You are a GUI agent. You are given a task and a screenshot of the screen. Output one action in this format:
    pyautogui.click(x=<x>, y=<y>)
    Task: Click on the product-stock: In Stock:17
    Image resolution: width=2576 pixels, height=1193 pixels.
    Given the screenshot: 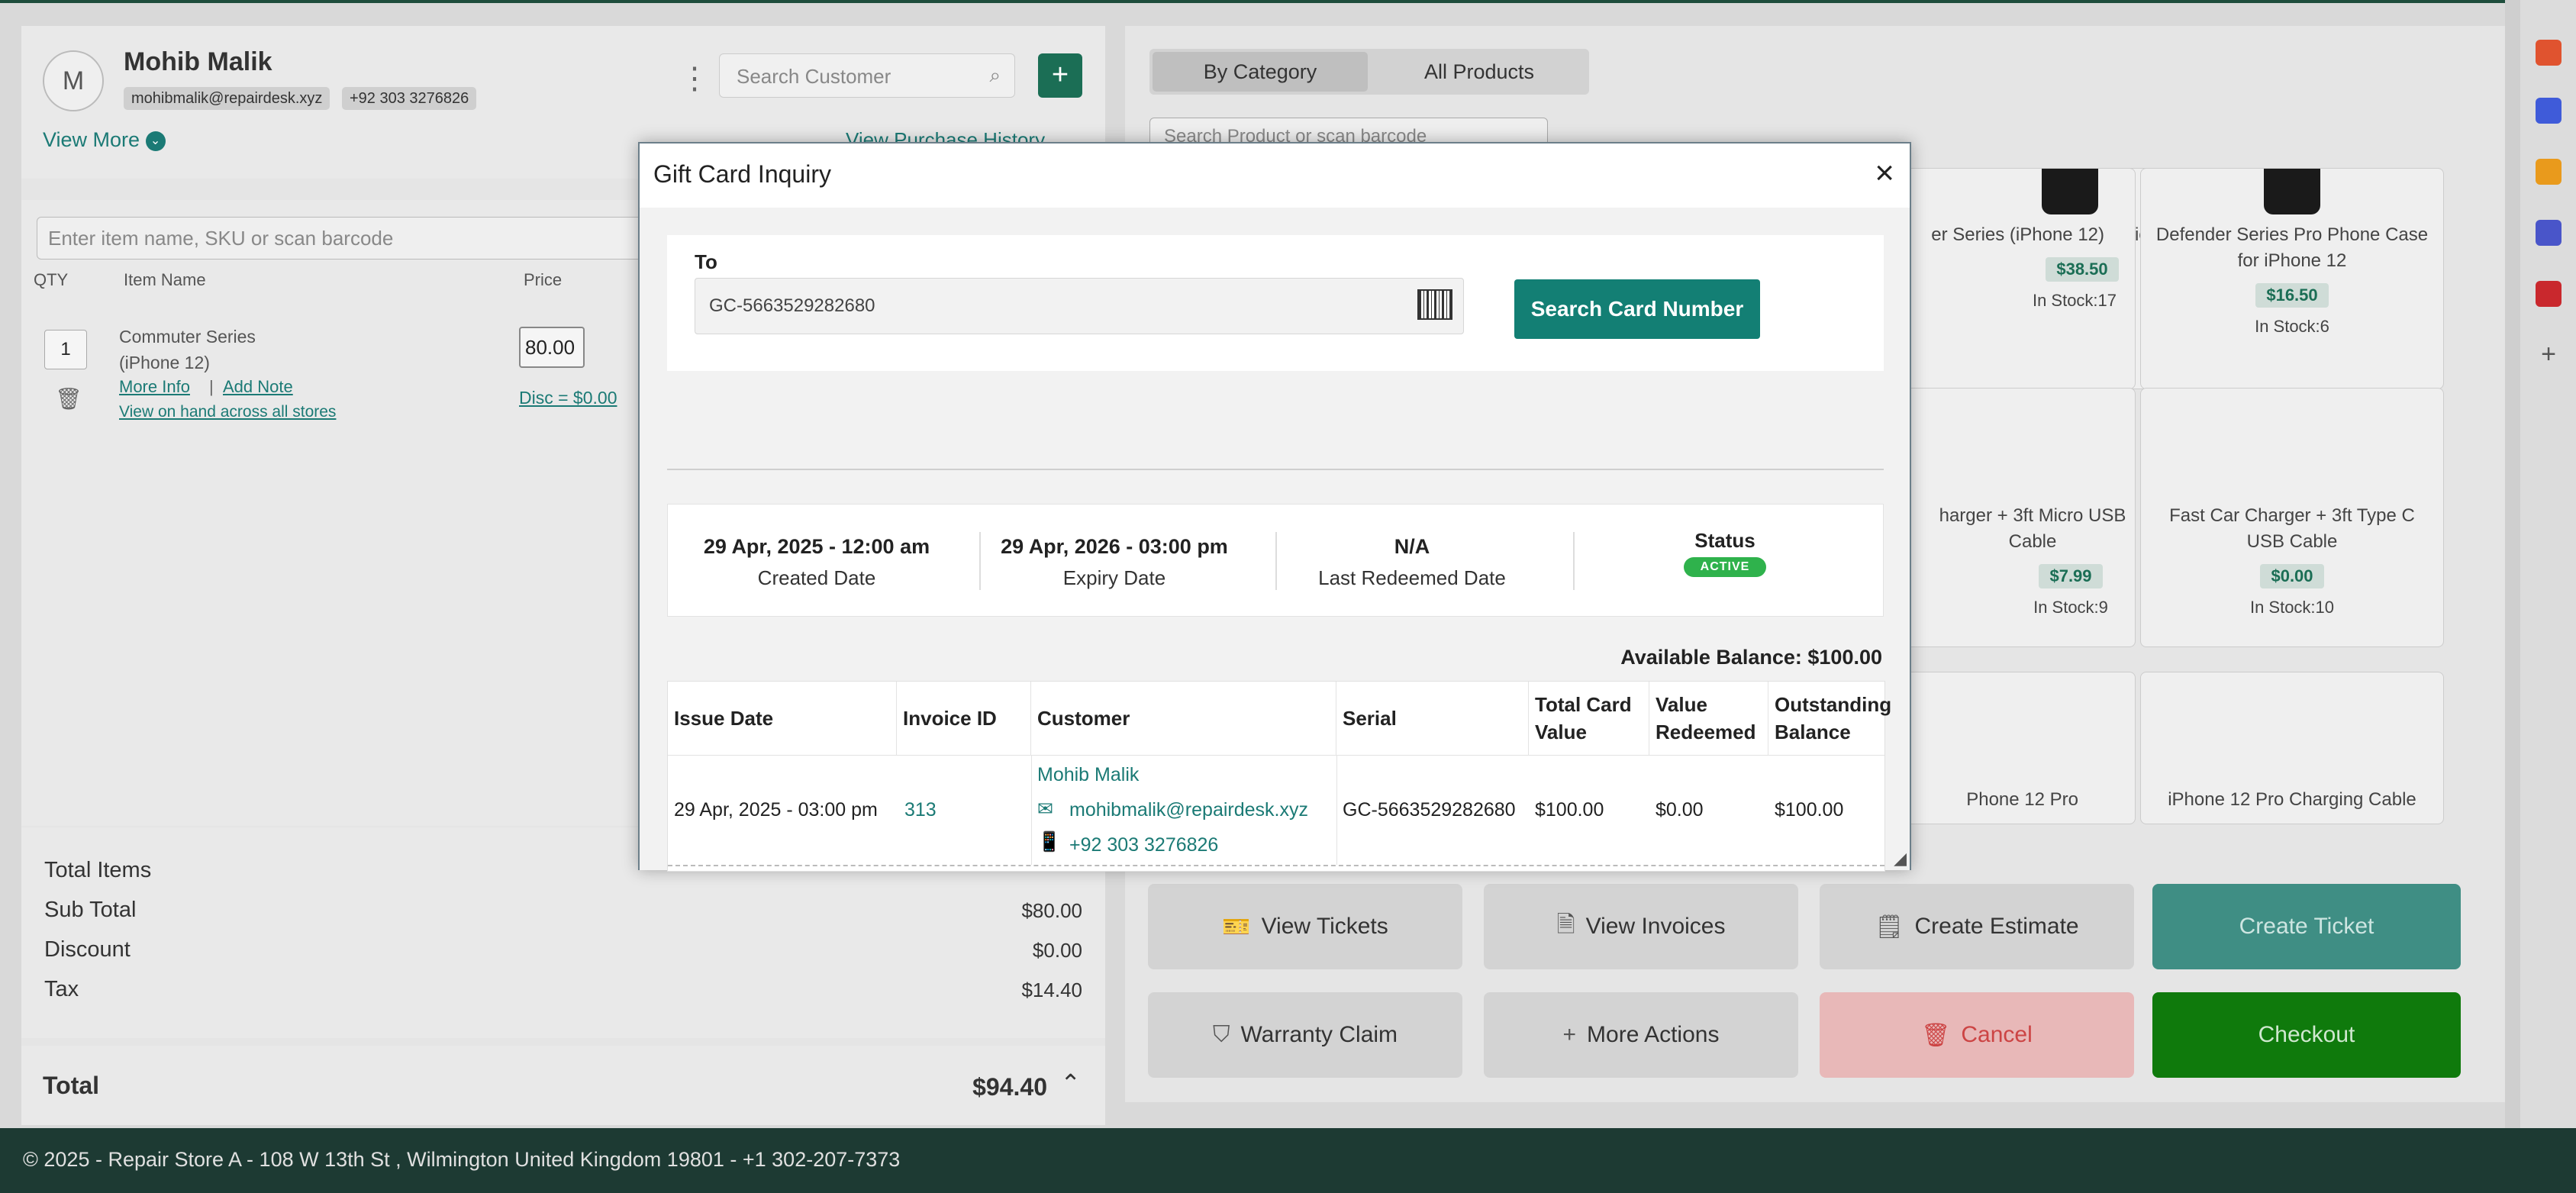 What is the action you would take?
    pyautogui.click(x=2074, y=300)
    